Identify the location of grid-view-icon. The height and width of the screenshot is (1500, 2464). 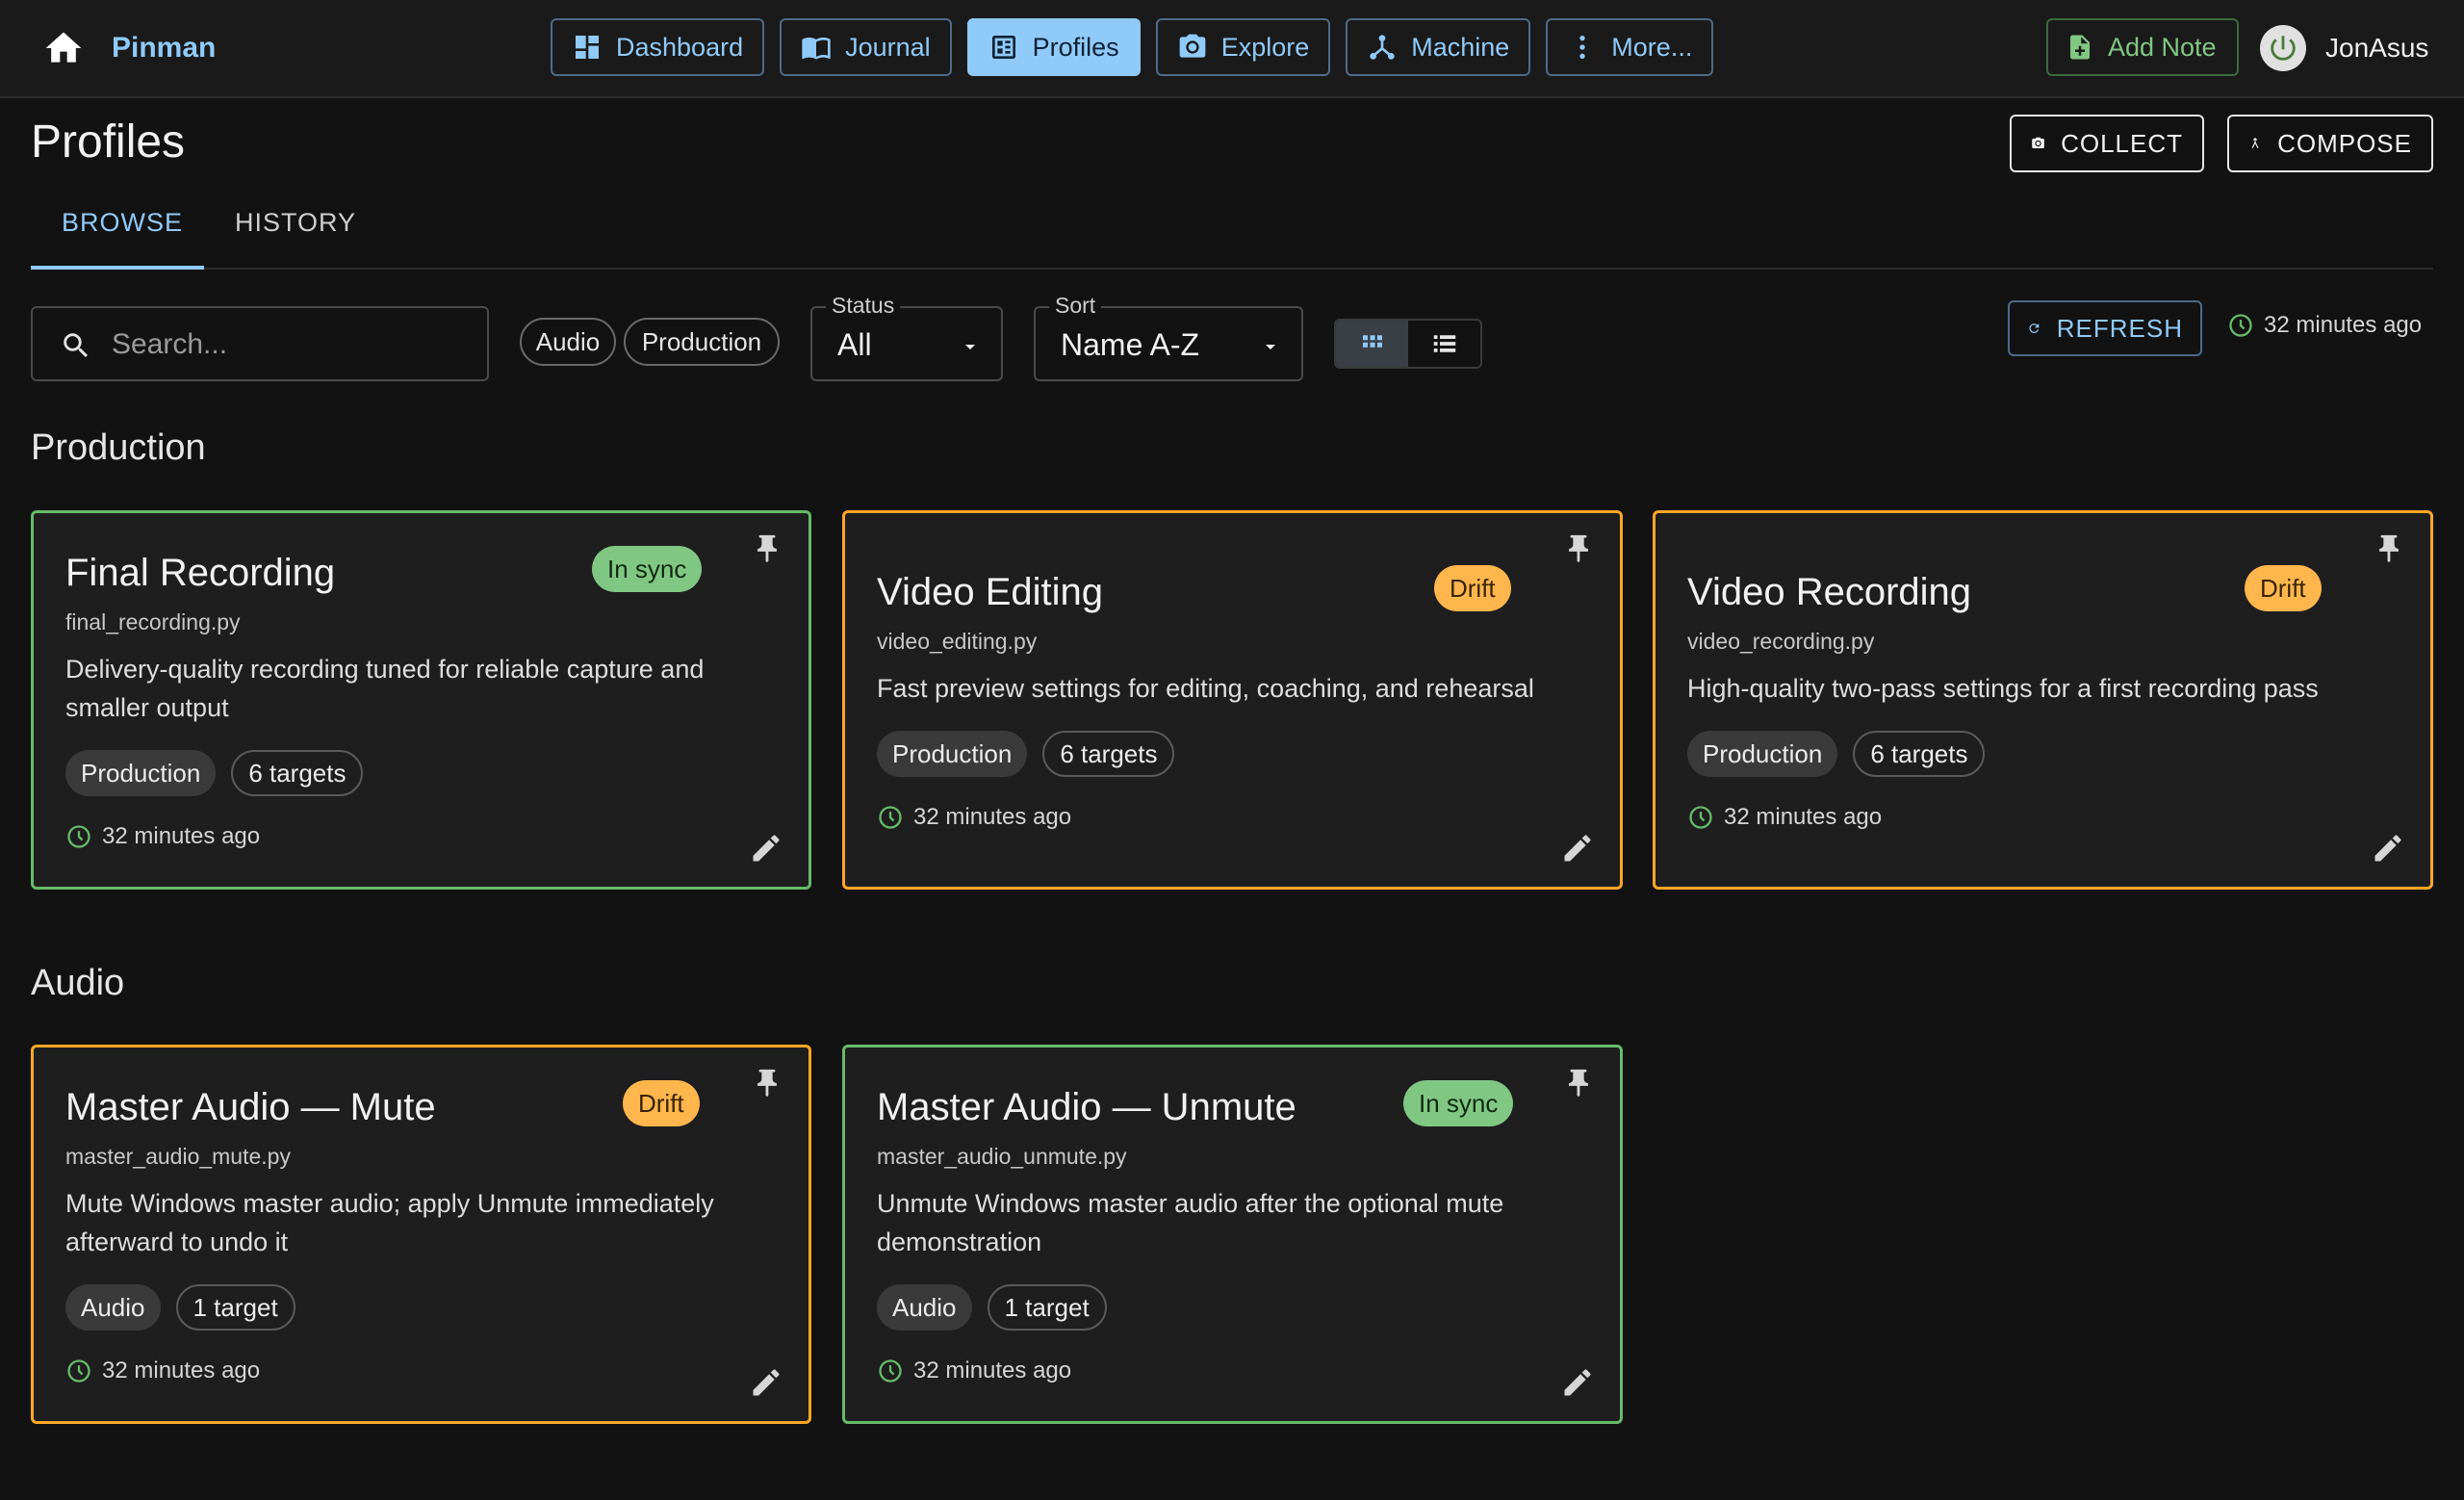
(1372, 341).